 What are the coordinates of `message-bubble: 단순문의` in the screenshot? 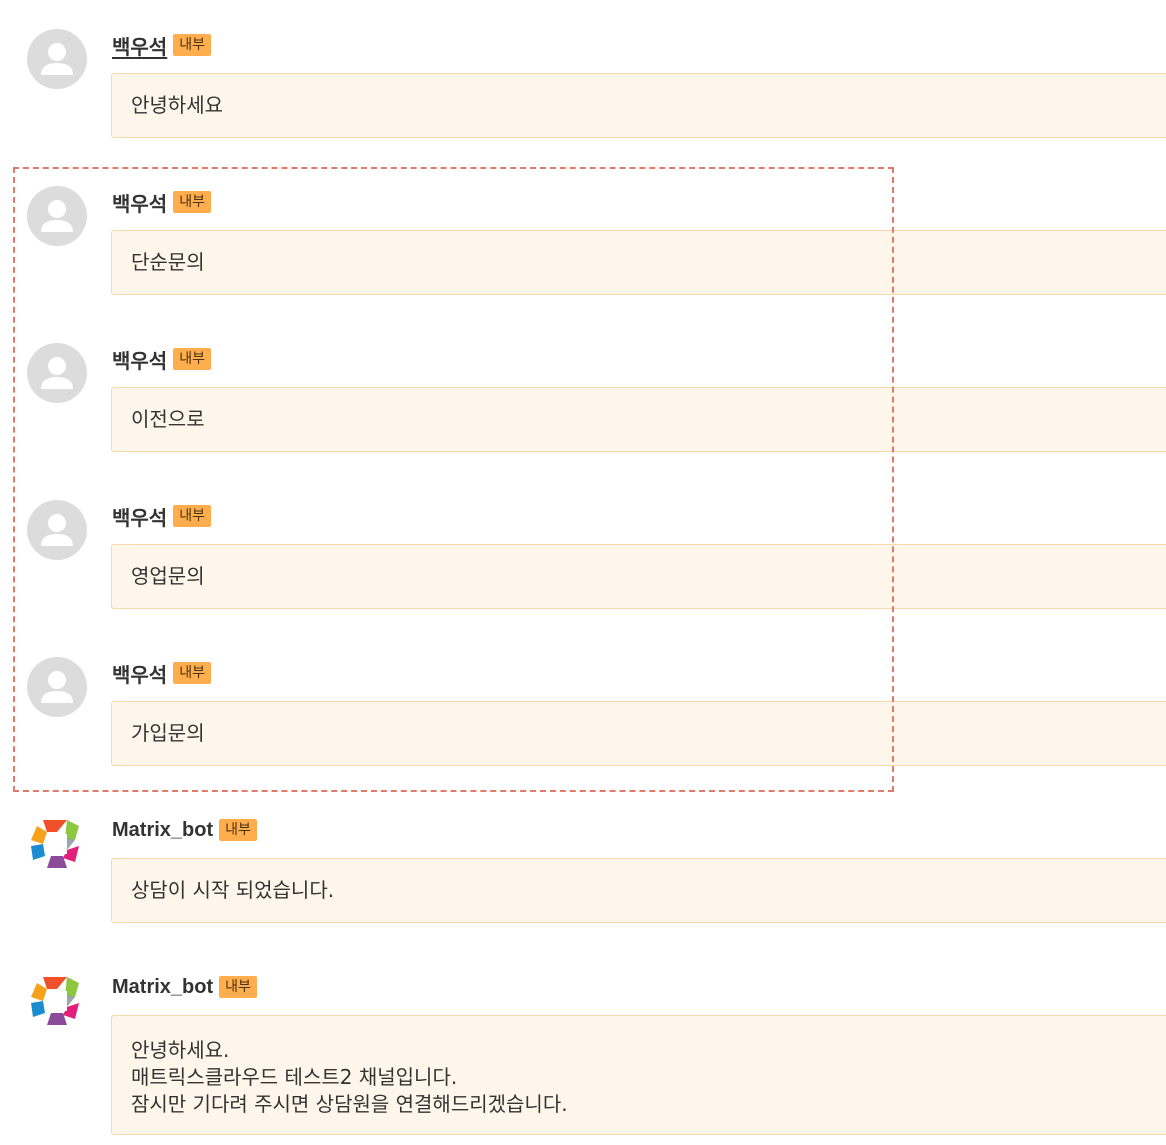 It's located at (638, 262).